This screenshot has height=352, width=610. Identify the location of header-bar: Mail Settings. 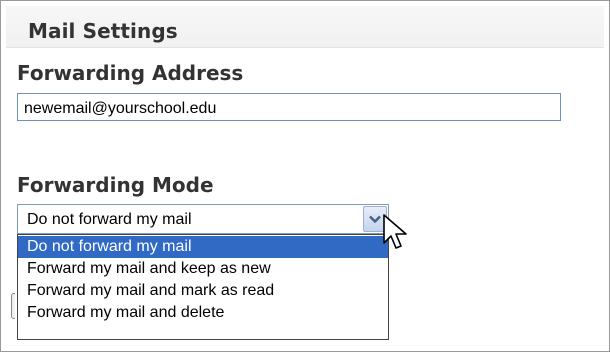
(305, 27).